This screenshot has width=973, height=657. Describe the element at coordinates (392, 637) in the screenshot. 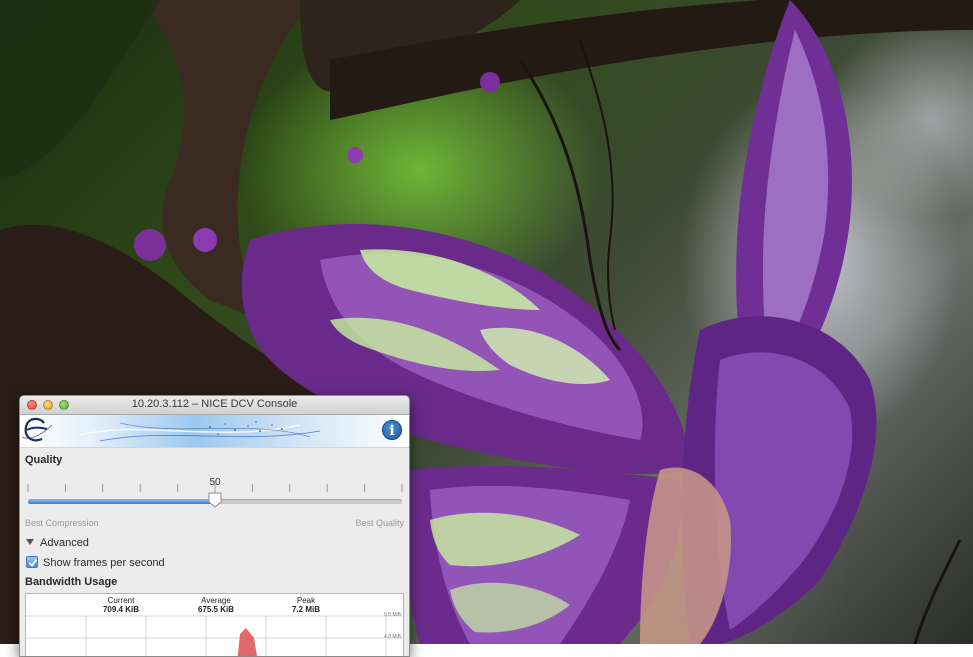

I see `bw-scale-mid: 4.8 MiB` at that location.